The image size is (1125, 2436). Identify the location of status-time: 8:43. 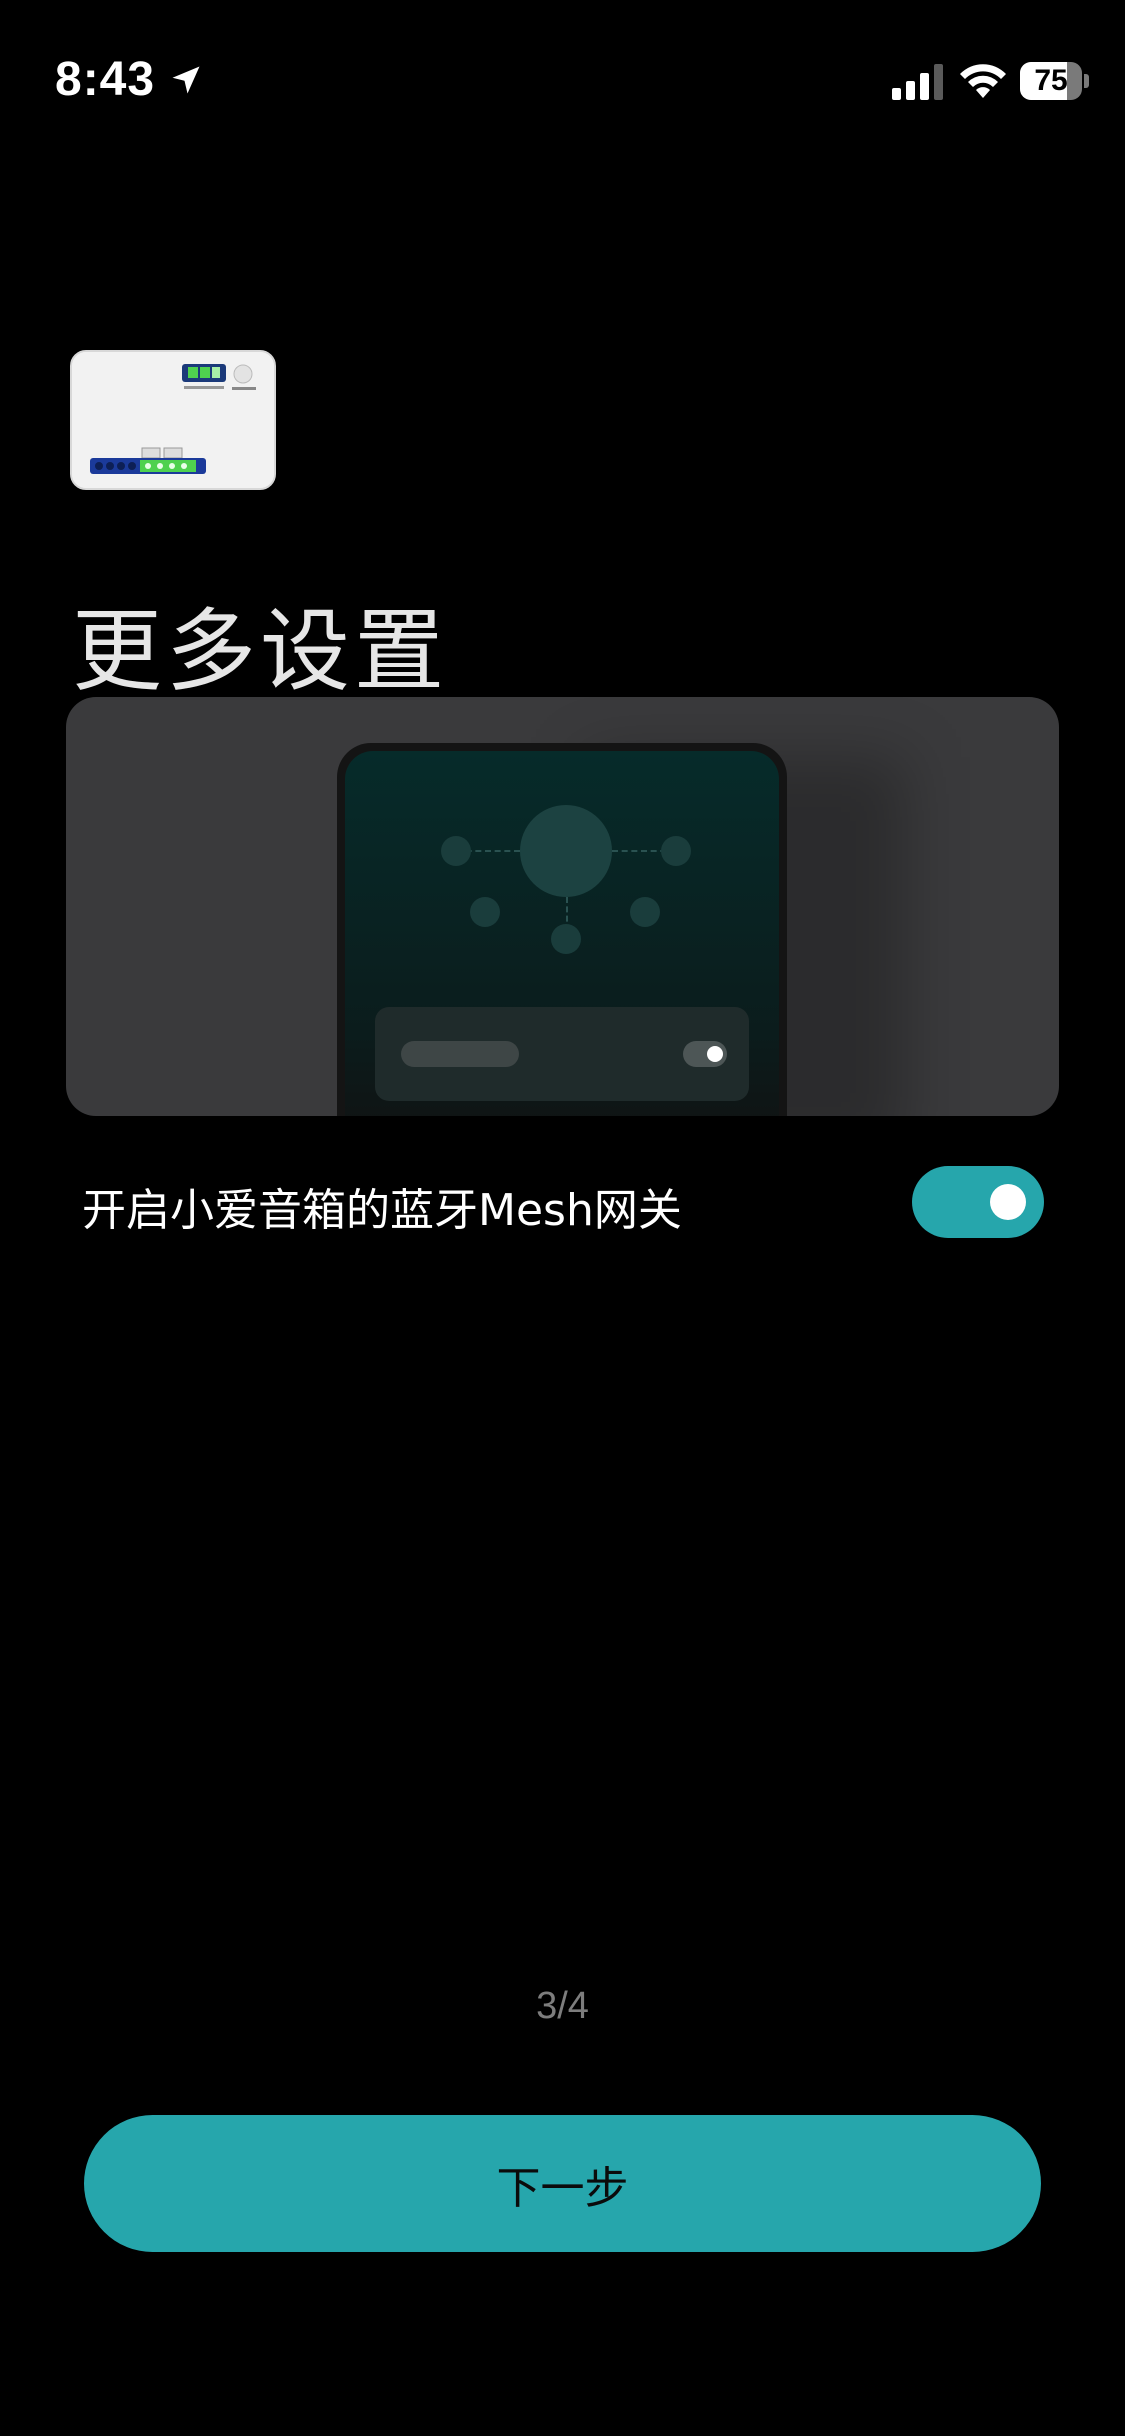
(105, 79).